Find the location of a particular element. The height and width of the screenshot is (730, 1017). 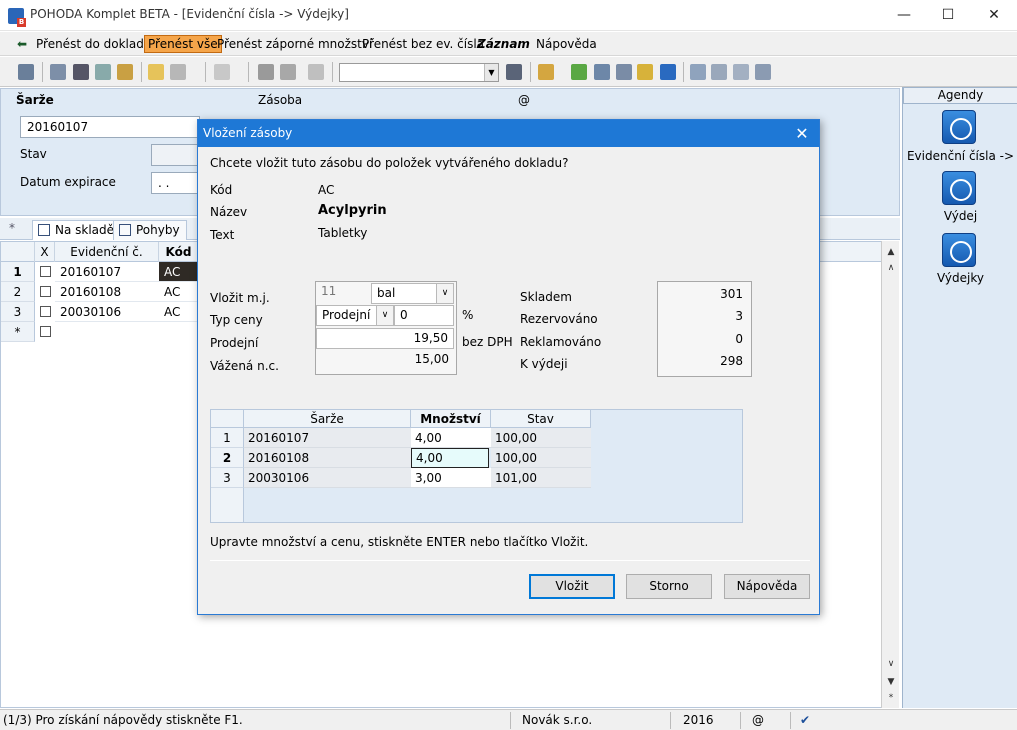

tab-na-sklade-label: Na skladě is located at coordinates (85, 230).